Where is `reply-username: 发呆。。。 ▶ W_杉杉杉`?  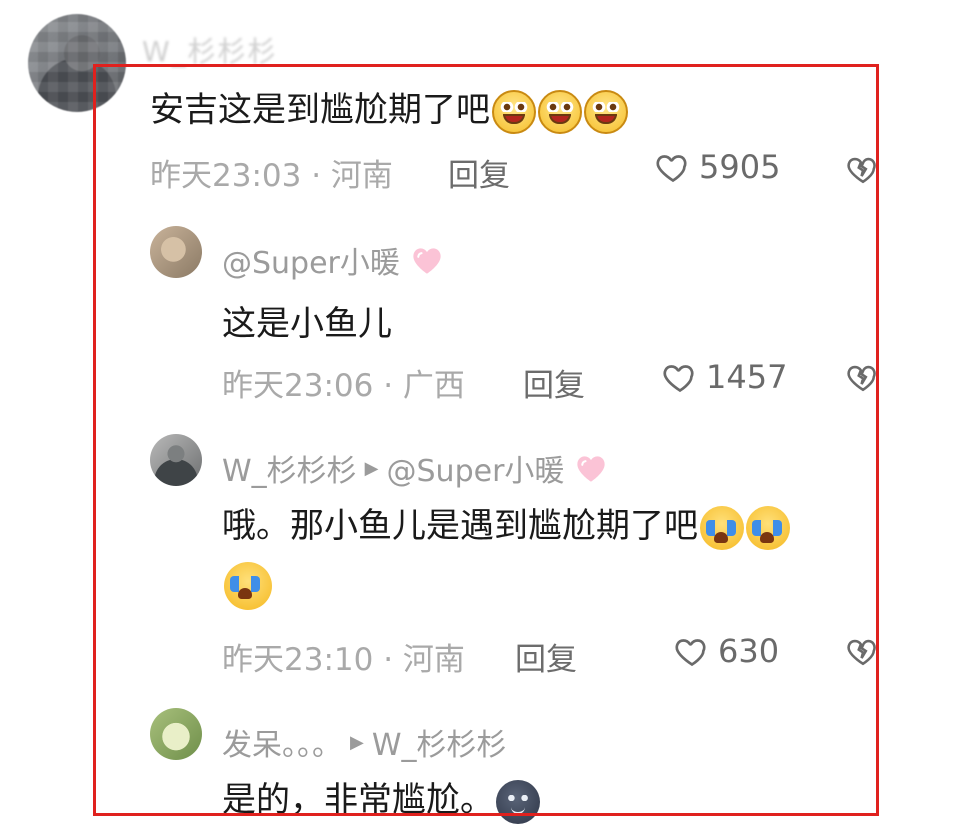 reply-username: 发呆。。。 ▶ W_杉杉杉 is located at coordinates (364, 742).